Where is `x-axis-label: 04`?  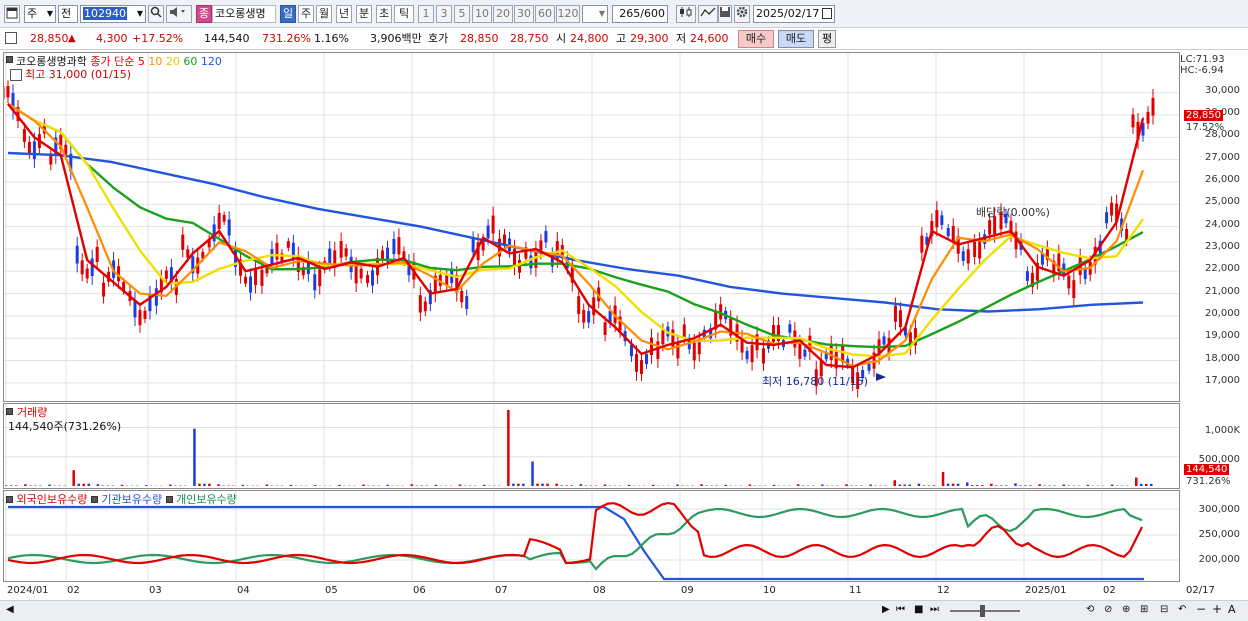 x-axis-label: 04 is located at coordinates (243, 590).